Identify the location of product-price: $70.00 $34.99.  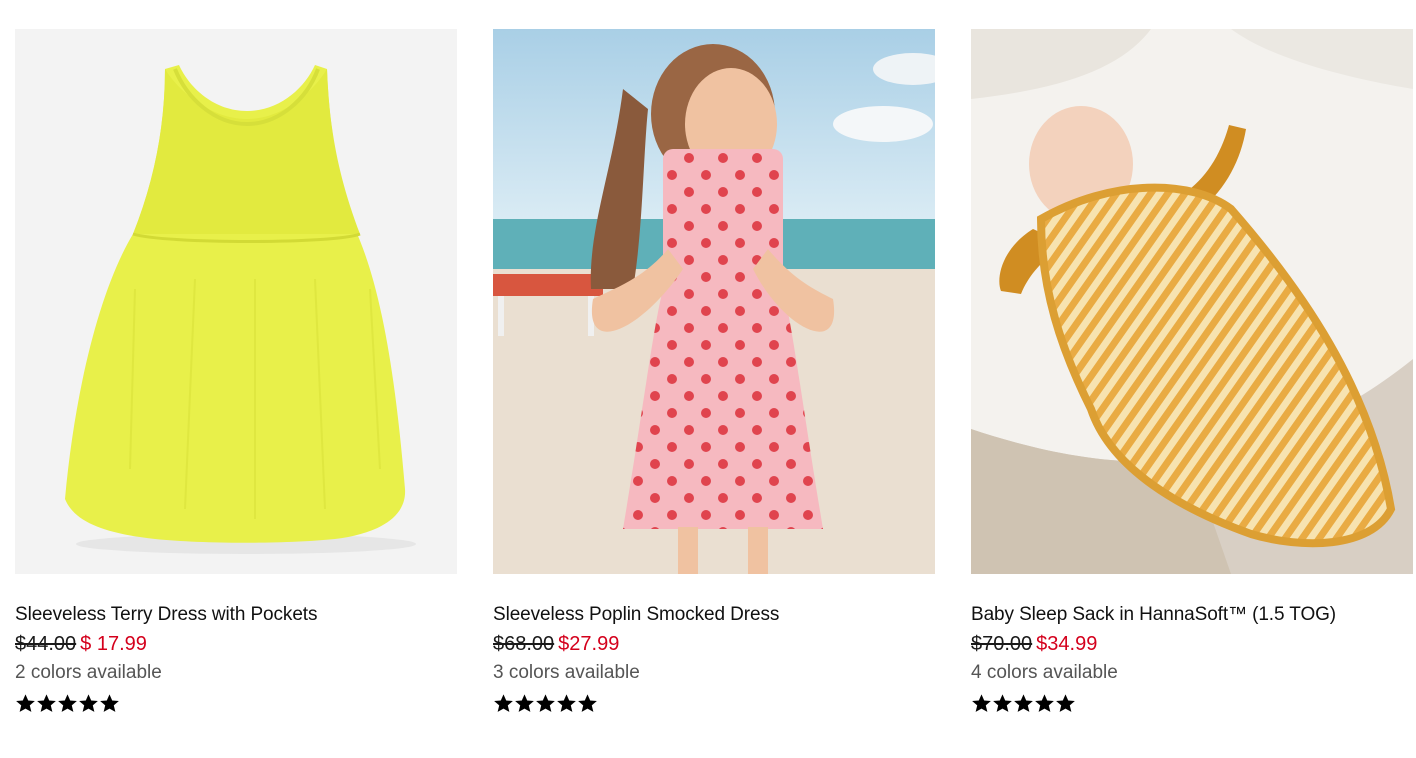
(1192, 644).